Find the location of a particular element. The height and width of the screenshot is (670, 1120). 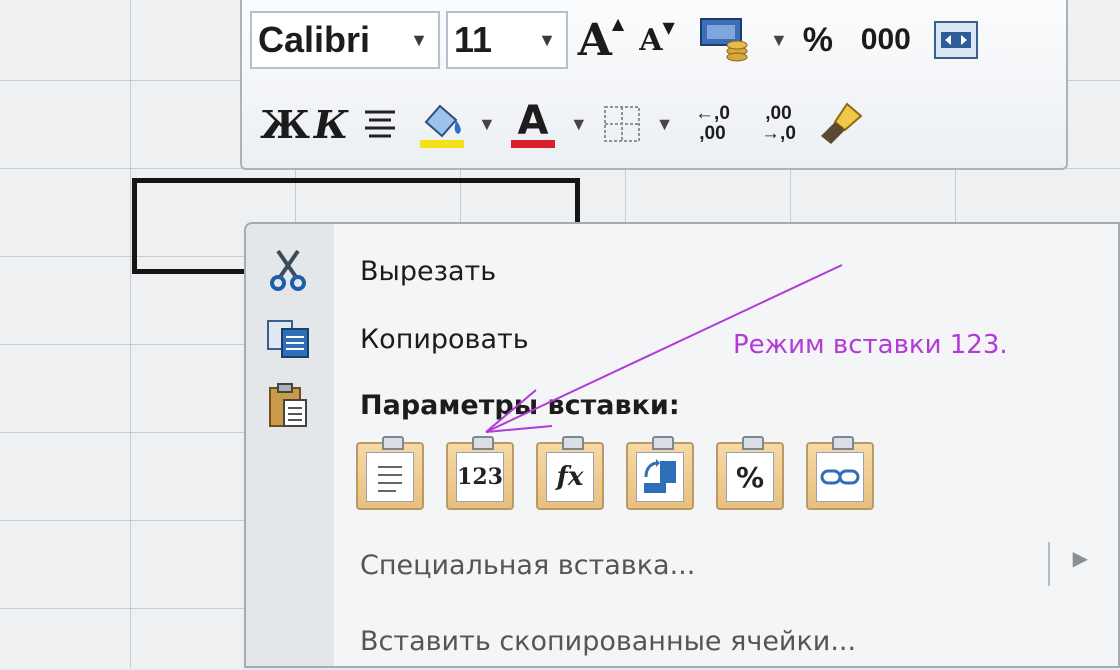

mini-toolbar-row-1: Calibri ▼ 11 ▼ A ▲ A ▼ ▼ % 000 is located at coordinates (617, 40).